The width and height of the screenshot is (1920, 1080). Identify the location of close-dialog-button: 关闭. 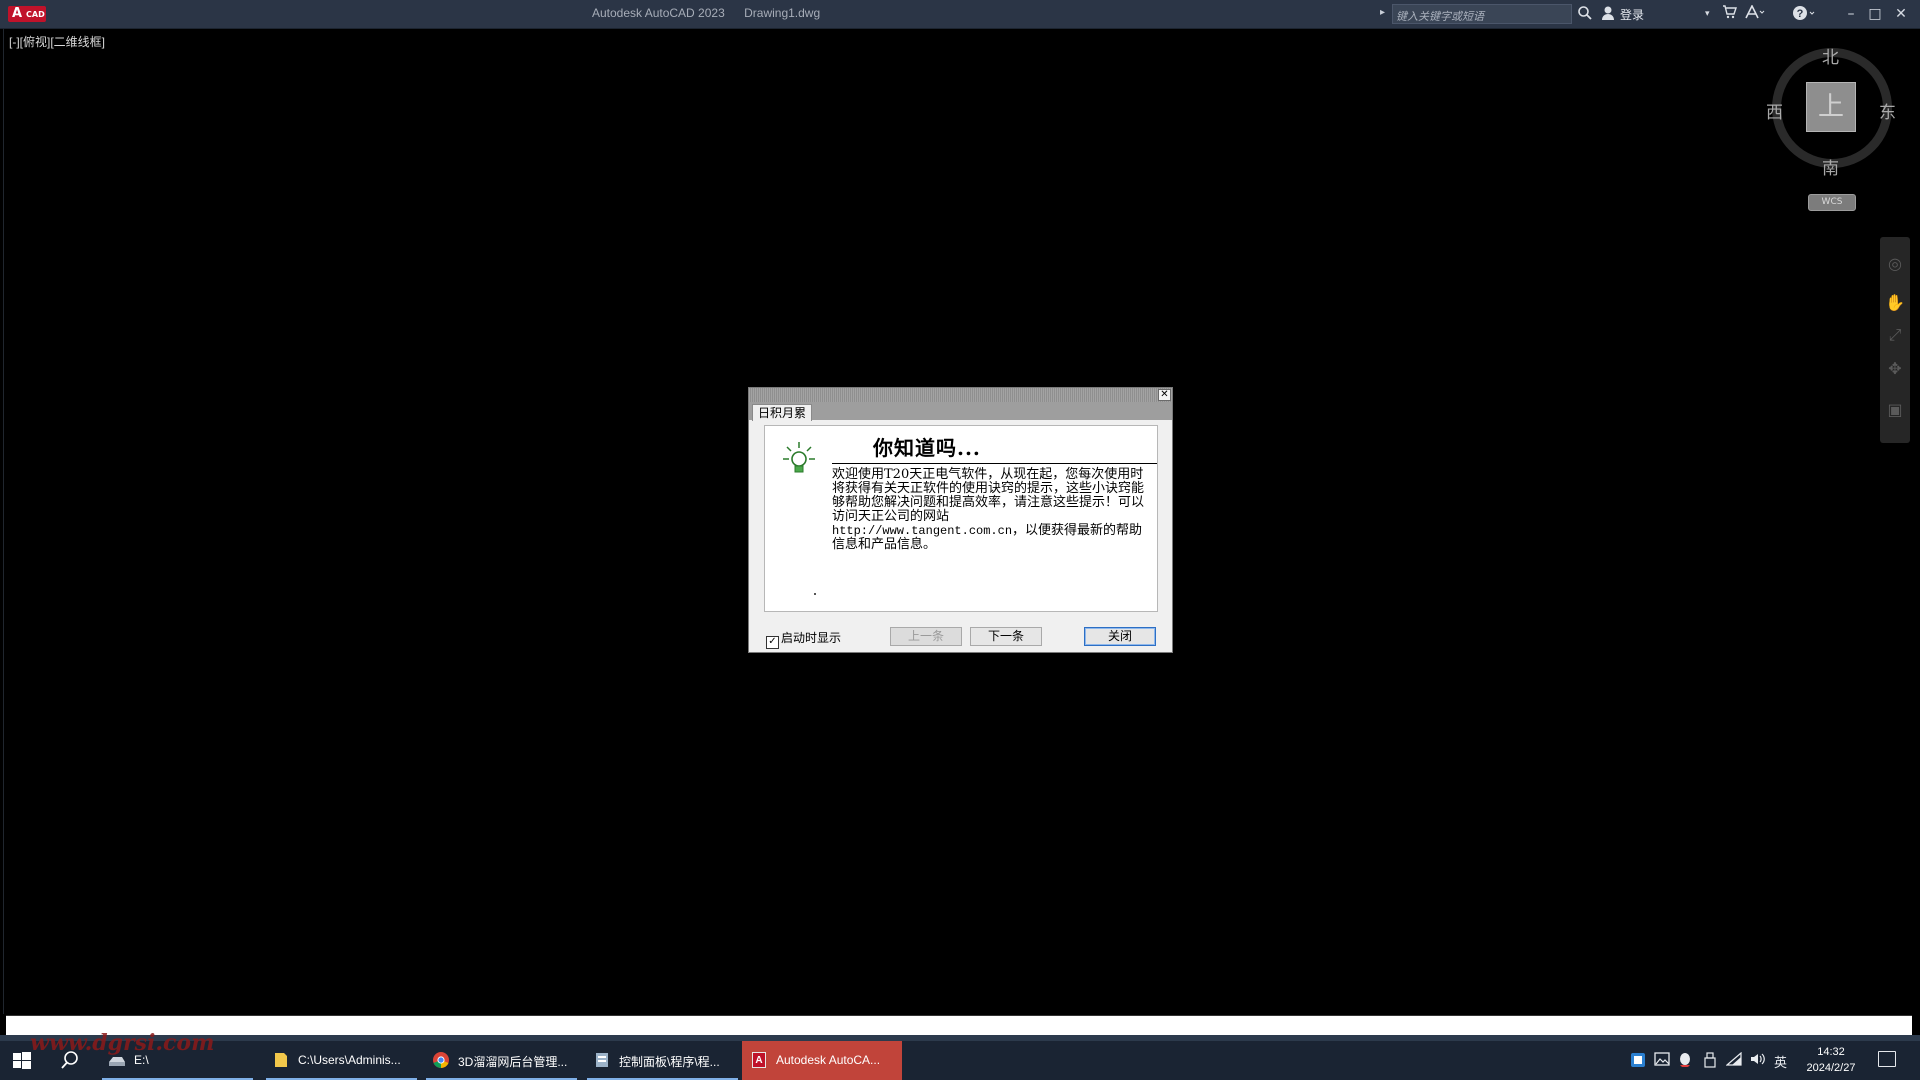
(1120, 636).